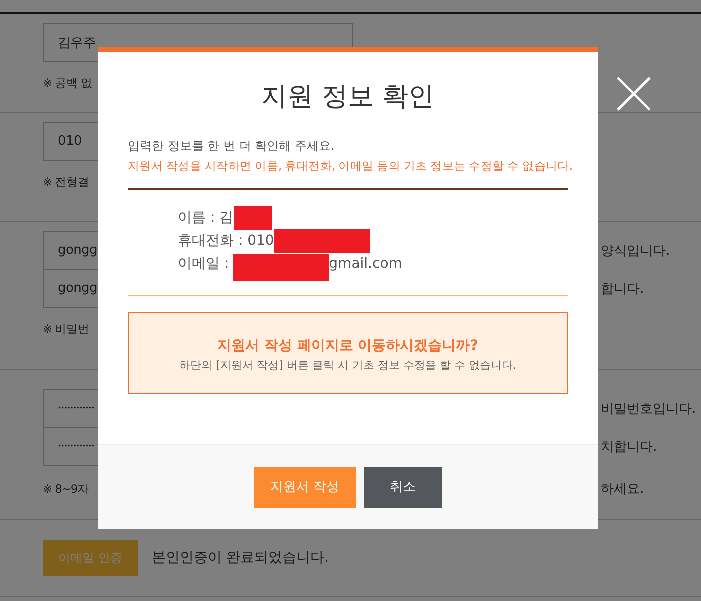  I want to click on verify-status-text: 본인인증이 완료되었습니다., so click(240, 558).